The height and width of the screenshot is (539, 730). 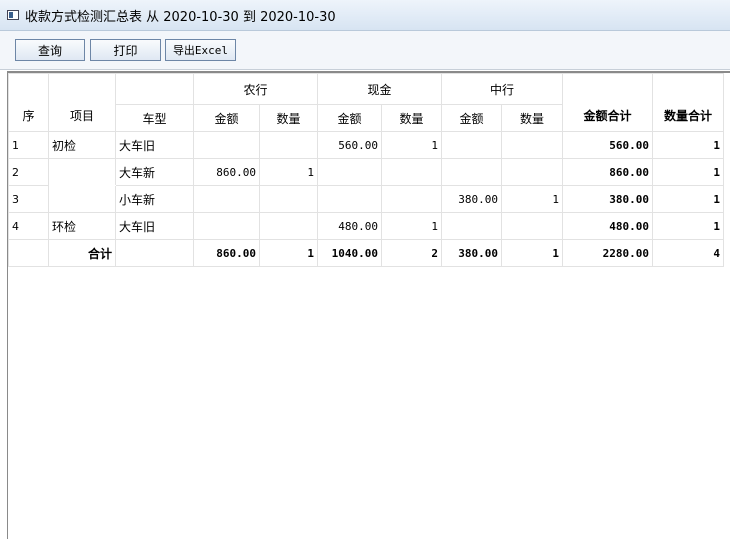 What do you see at coordinates (532, 253) in the screenshot?
I see `summary-boc-qty: 1` at bounding box center [532, 253].